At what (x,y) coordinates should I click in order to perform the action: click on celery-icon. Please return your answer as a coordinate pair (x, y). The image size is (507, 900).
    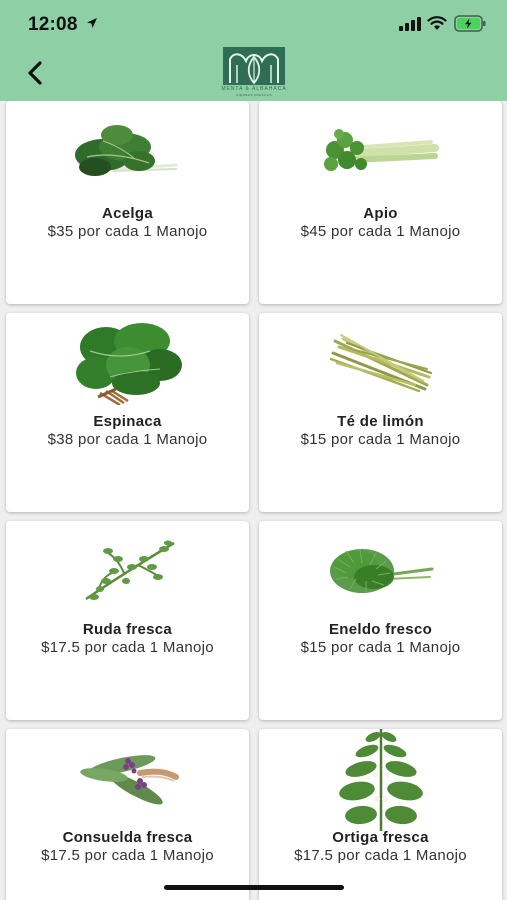
    Looking at the image, I should click on (381, 150).